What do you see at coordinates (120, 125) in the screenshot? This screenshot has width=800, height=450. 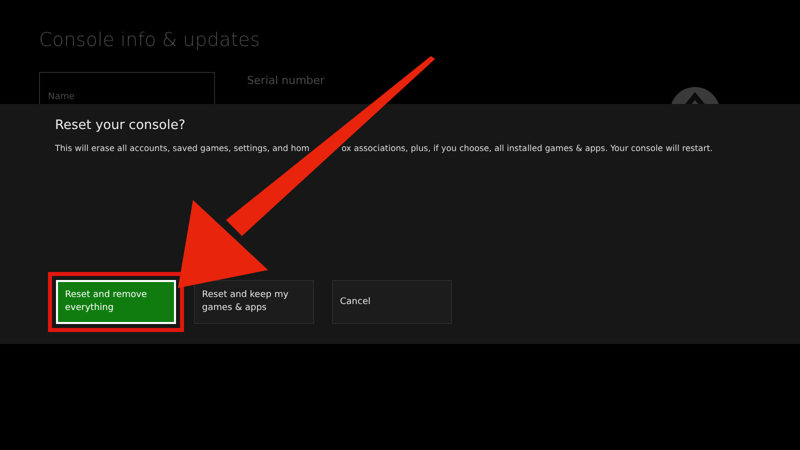 I see `dialog-title: Reset your console?` at bounding box center [120, 125].